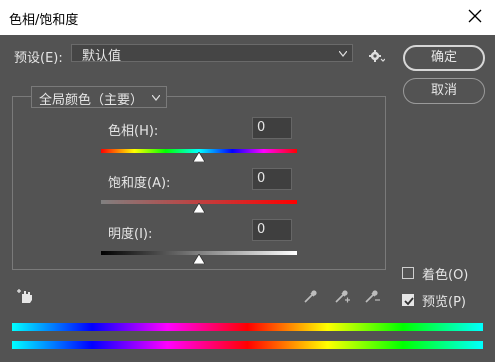 The height and width of the screenshot is (362, 495). What do you see at coordinates (212, 54) in the screenshot?
I see `preset-dropdown: 默认值` at bounding box center [212, 54].